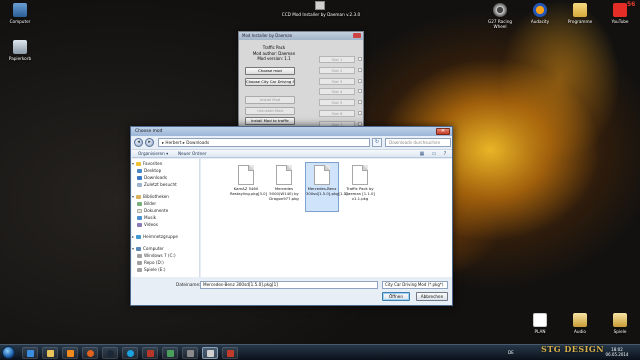  What do you see at coordinates (155, 269) in the screenshot?
I see `nav-label: Spiele (E:)` at bounding box center [155, 269].